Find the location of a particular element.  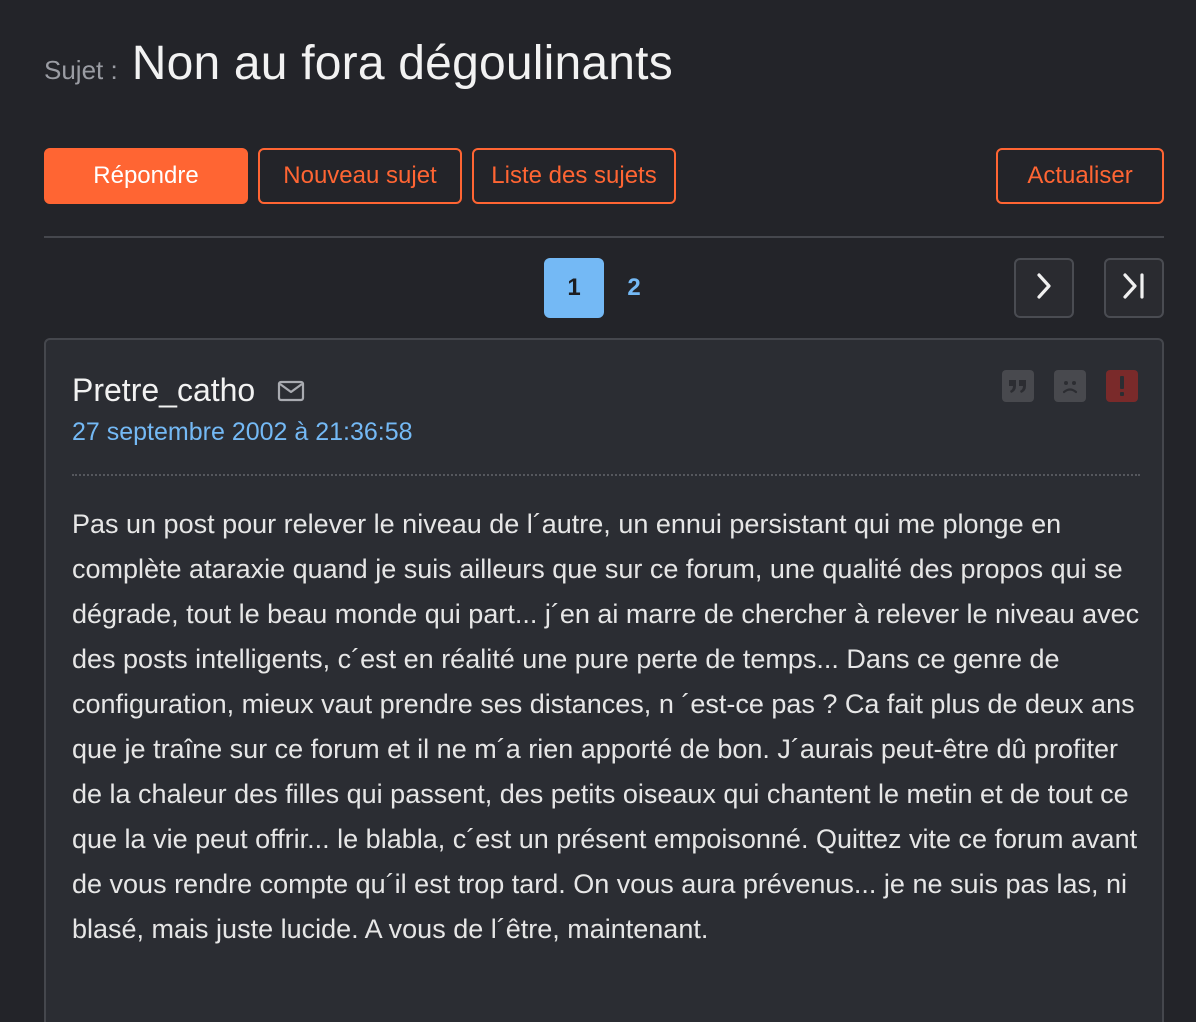

chevron-right-icon is located at coordinates (1044, 288).